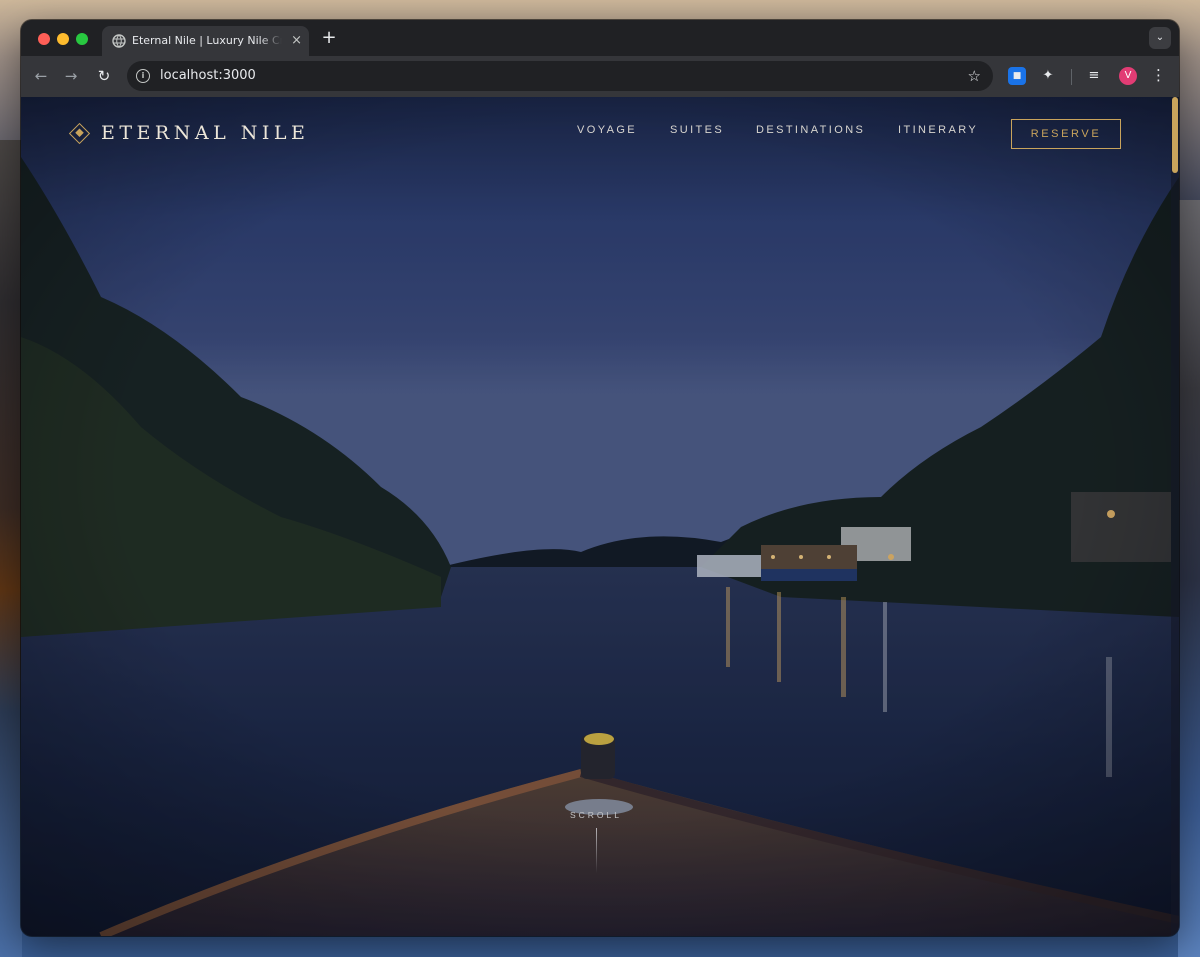 This screenshot has height=957, width=1200. Describe the element at coordinates (71, 76) in the screenshot. I see `forward-arrow-icon: →` at that location.